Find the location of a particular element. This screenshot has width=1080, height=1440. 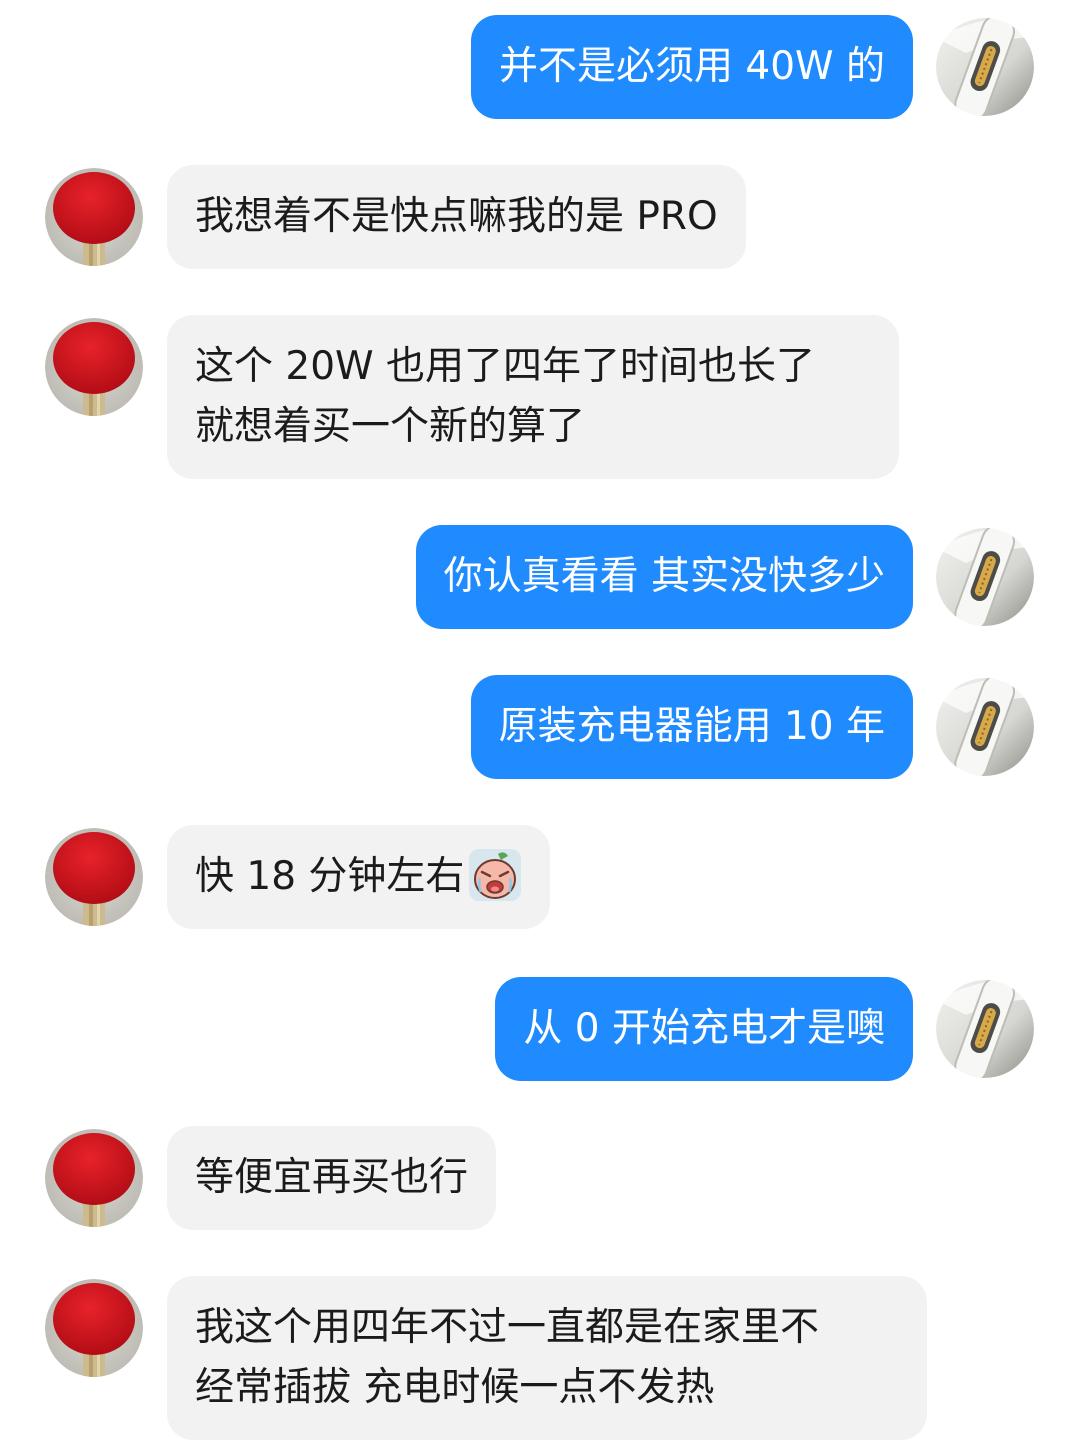

sent-message-bubble: 原装充电器能用 10 年 is located at coordinates (691, 727).